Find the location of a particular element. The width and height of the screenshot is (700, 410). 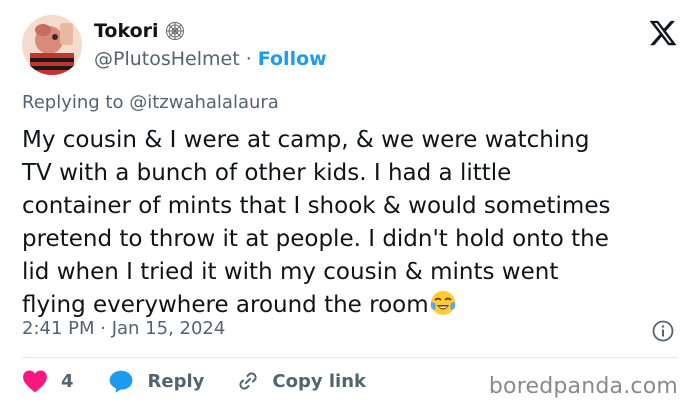

author-name-row: Tokori is located at coordinates (139, 31).